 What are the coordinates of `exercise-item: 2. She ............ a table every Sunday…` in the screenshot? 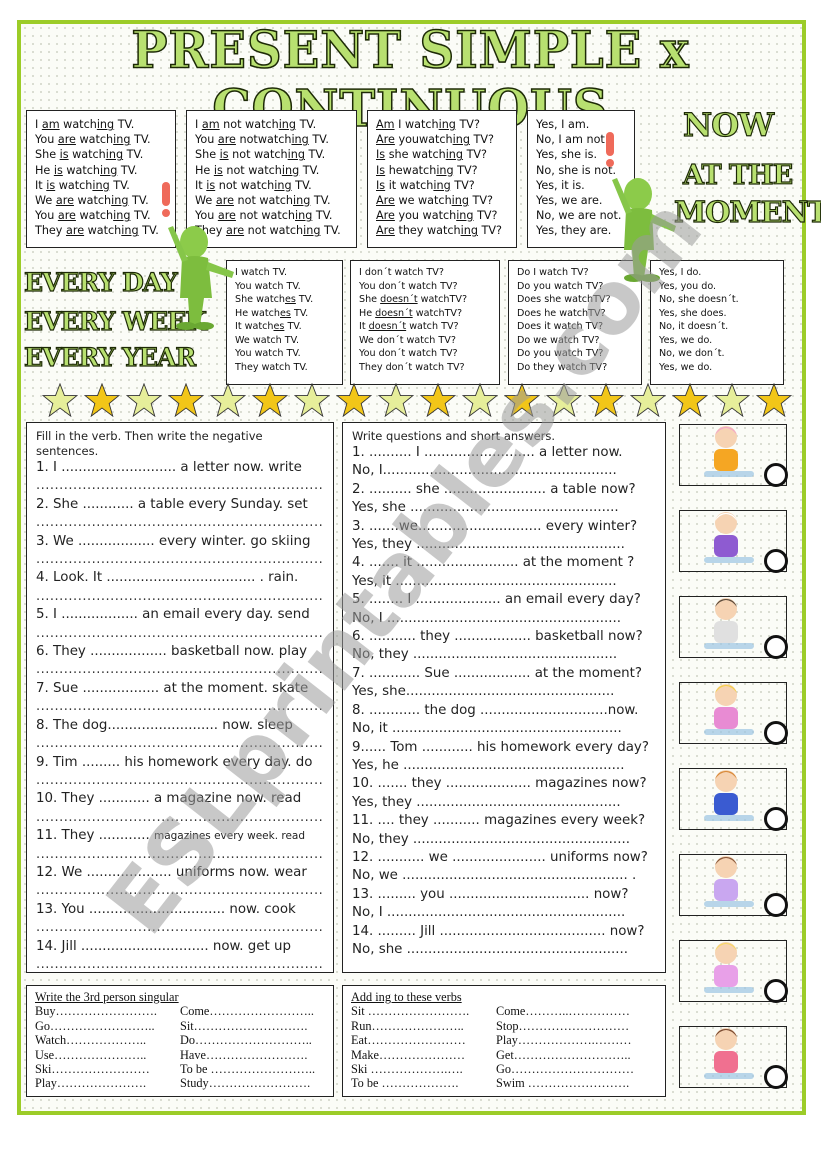 It's located at (180, 505).